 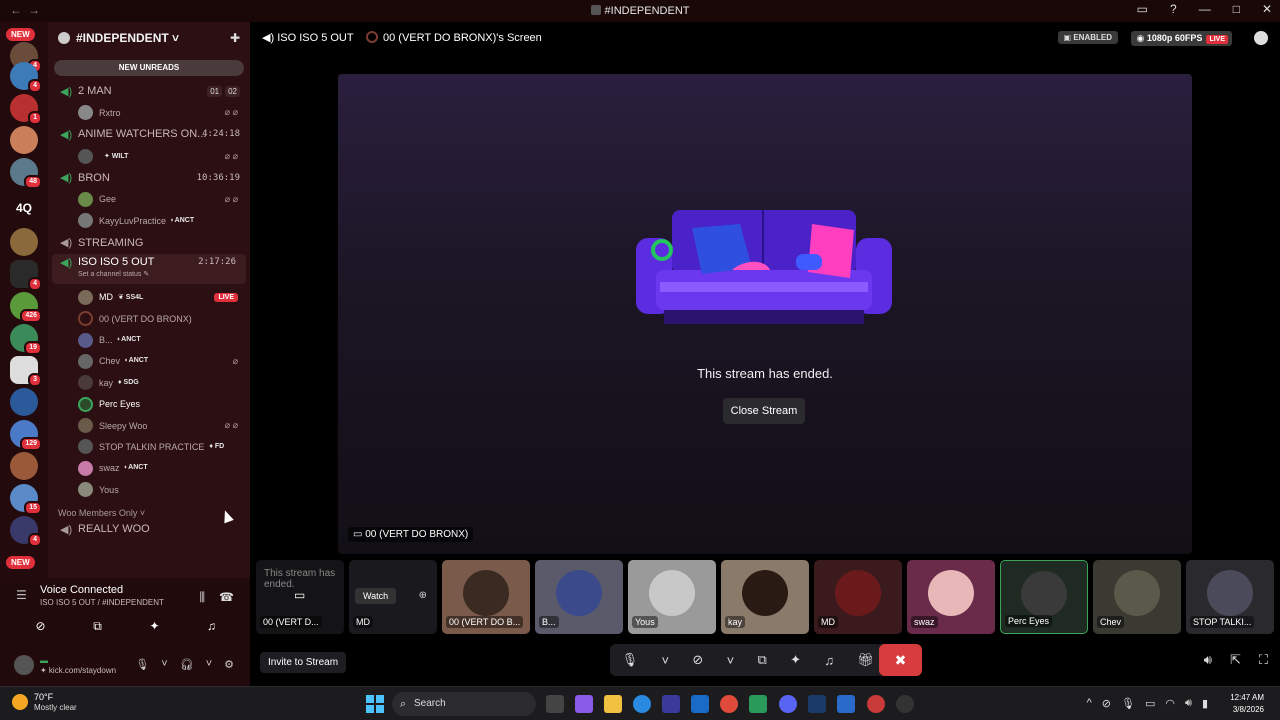 I want to click on network-icon: ⊘, so click(x=1106, y=703).